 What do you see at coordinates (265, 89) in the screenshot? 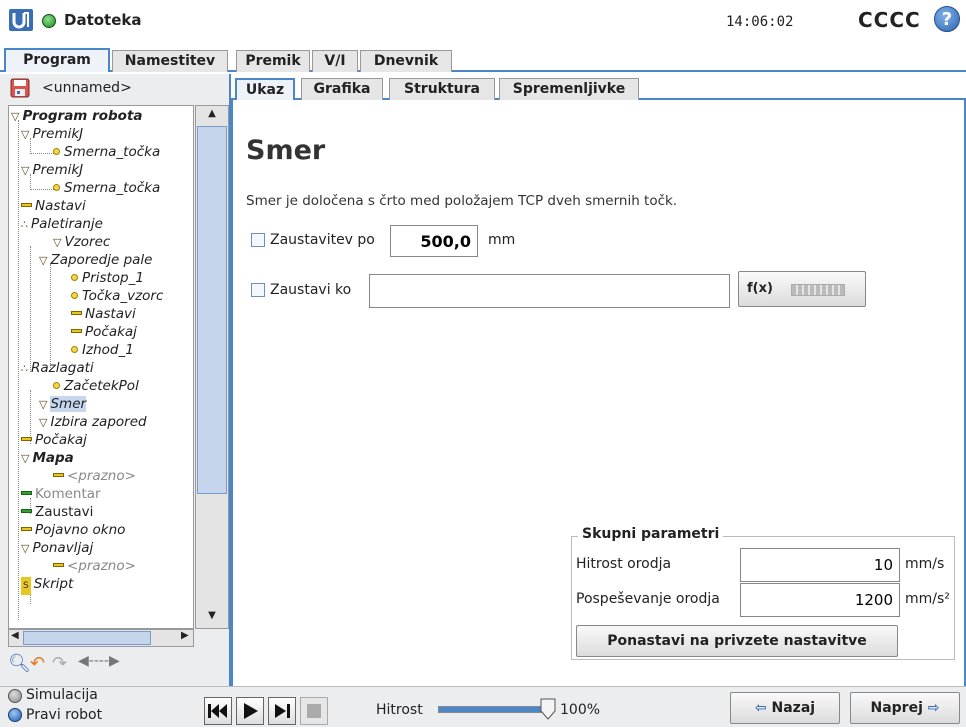
I see `tab-command: Ukaz` at bounding box center [265, 89].